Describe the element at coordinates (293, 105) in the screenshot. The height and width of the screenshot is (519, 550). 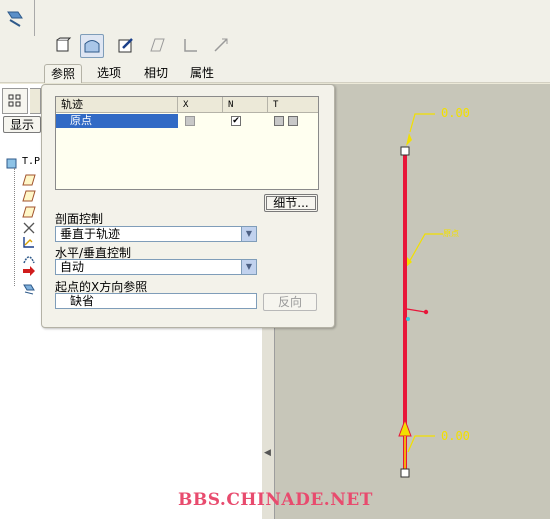
I see `column-header-t: T` at that location.